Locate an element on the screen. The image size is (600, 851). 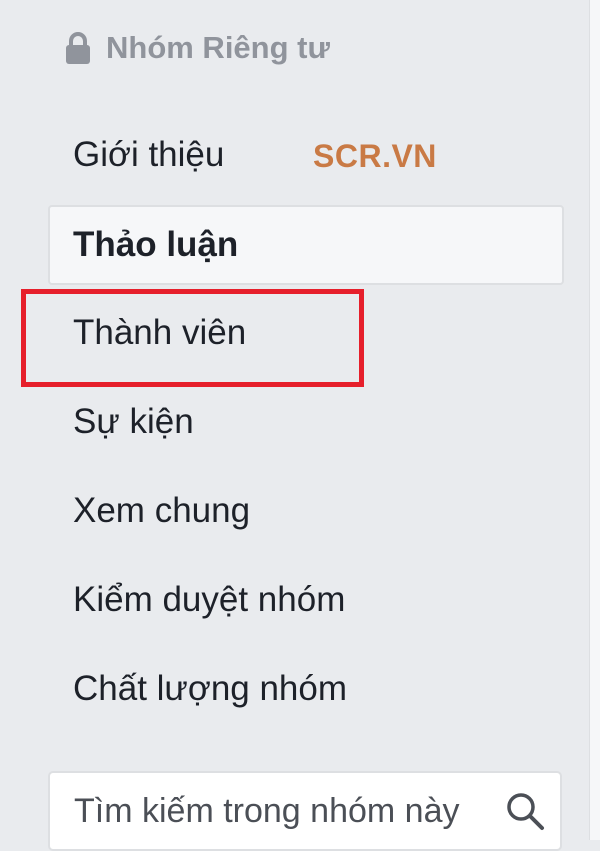
nav-item-label: Xem chung is located at coordinates (162, 510).